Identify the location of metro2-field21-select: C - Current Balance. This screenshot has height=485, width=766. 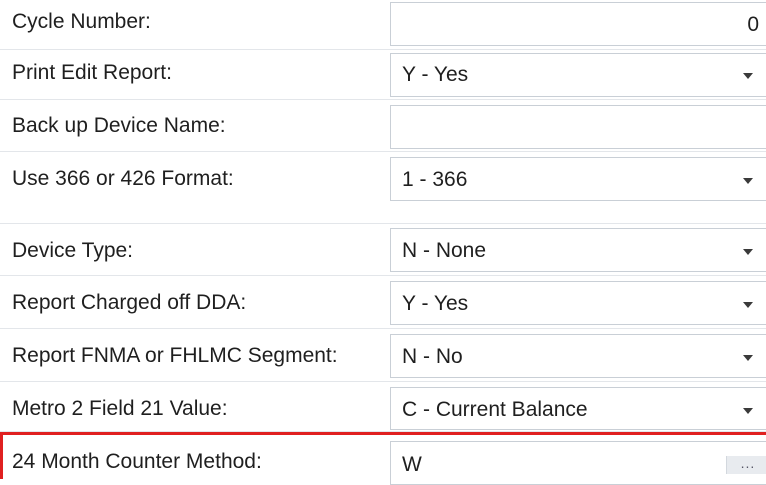
(578, 408).